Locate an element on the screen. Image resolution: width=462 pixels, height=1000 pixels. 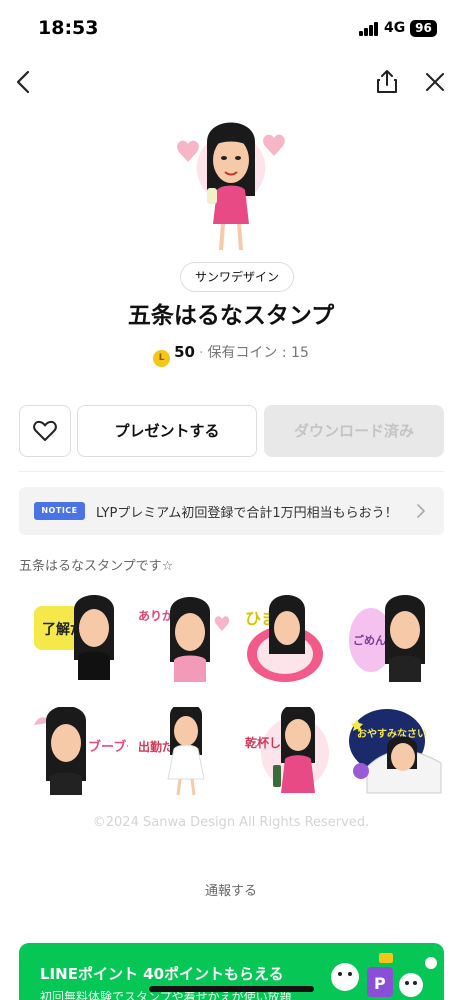
network-label: 4G is located at coordinates (395, 28).